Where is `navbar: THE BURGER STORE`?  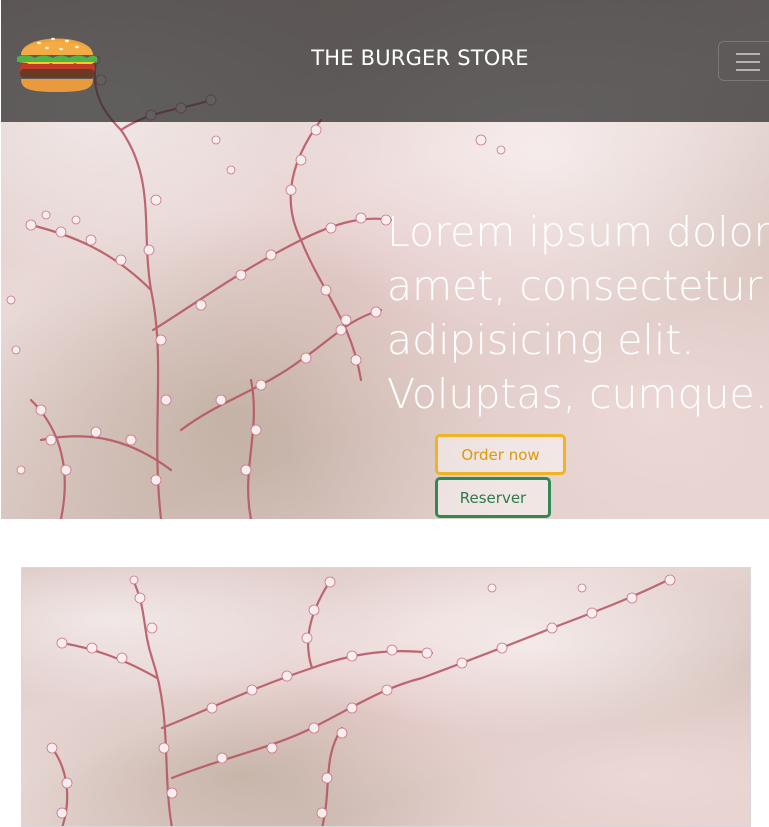 navbar: THE BURGER STORE is located at coordinates (385, 61).